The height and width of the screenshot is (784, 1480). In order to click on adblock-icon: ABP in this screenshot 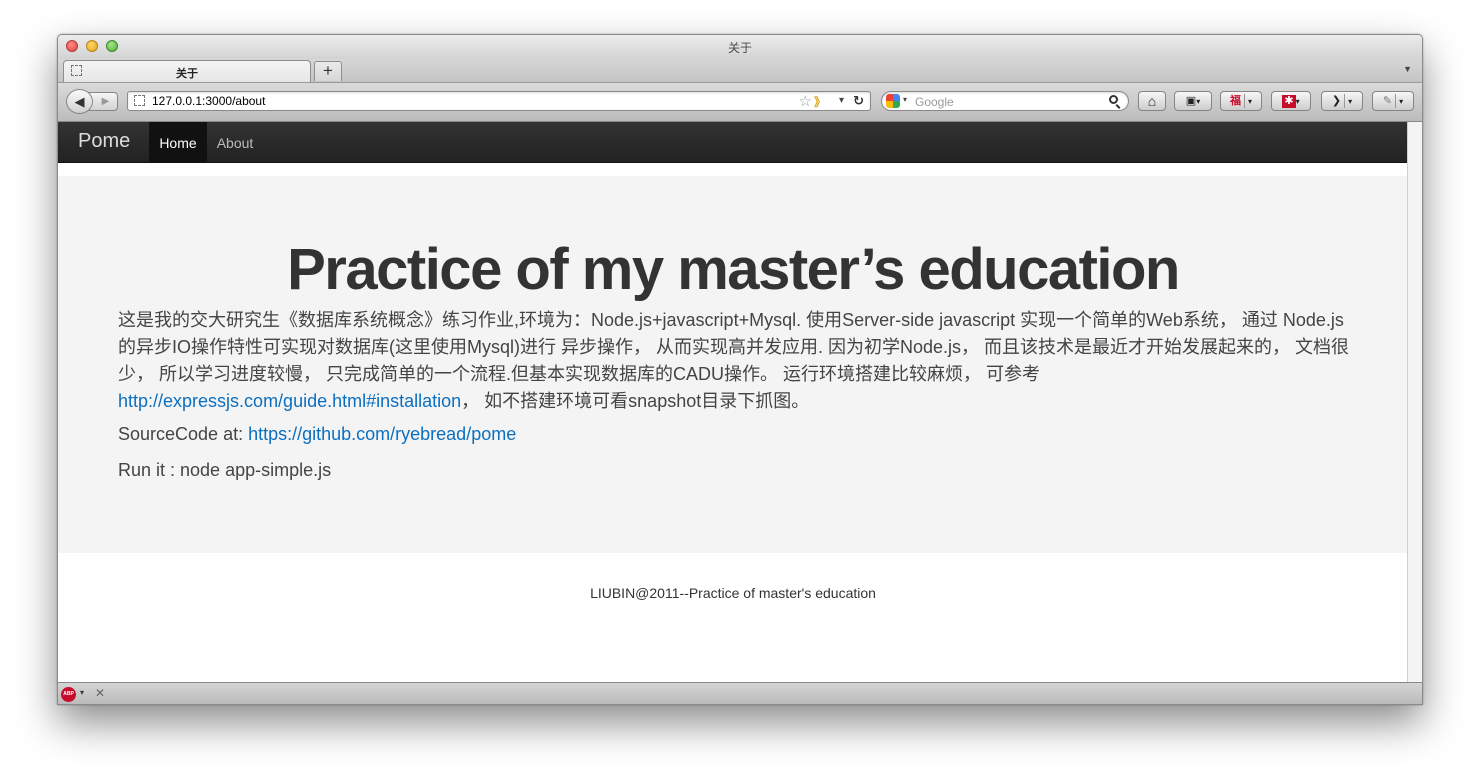, I will do `click(68, 694)`.